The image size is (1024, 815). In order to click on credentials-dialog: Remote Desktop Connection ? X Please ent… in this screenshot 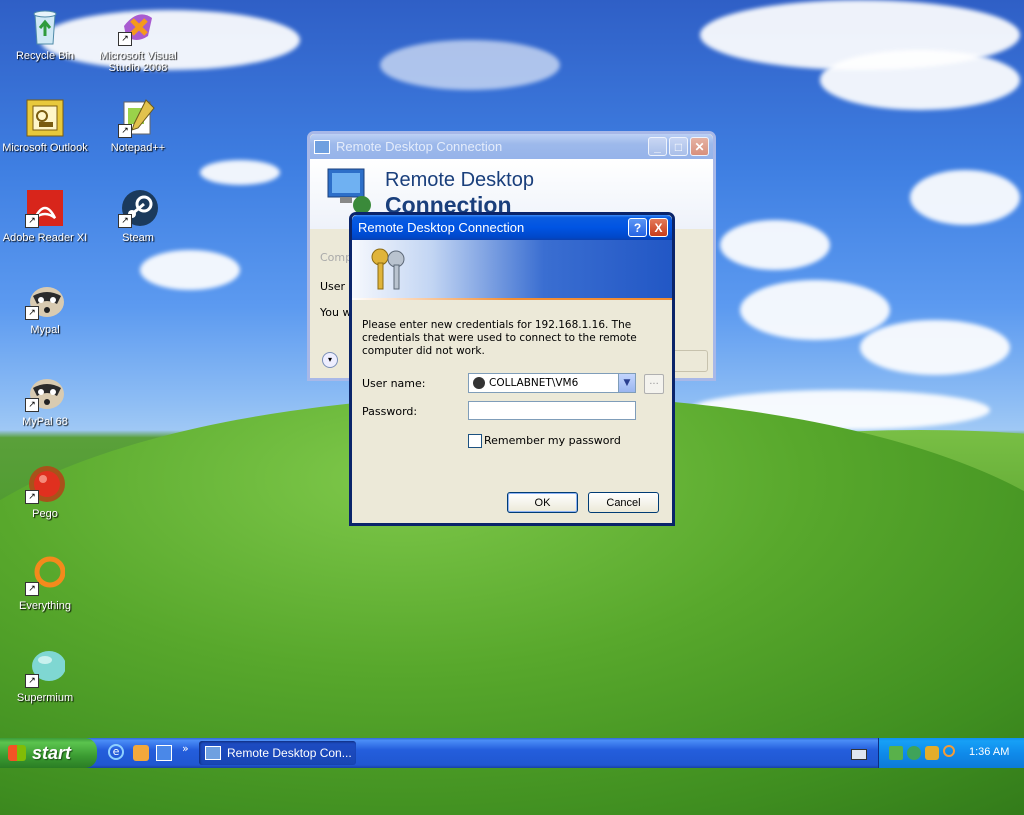, I will do `click(512, 369)`.